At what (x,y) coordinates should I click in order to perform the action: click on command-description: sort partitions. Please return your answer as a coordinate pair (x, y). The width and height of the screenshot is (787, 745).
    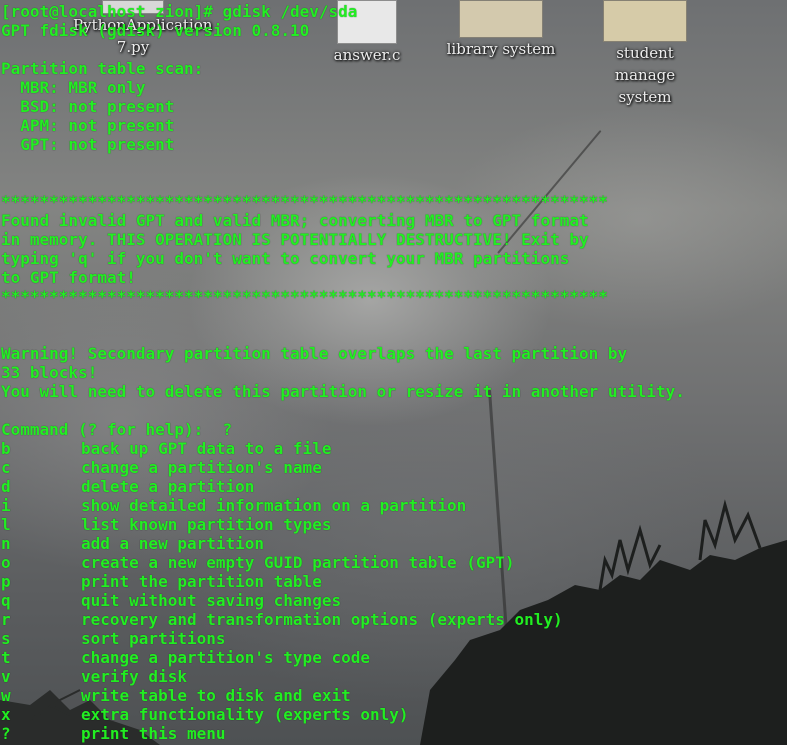
    Looking at the image, I should click on (153, 638).